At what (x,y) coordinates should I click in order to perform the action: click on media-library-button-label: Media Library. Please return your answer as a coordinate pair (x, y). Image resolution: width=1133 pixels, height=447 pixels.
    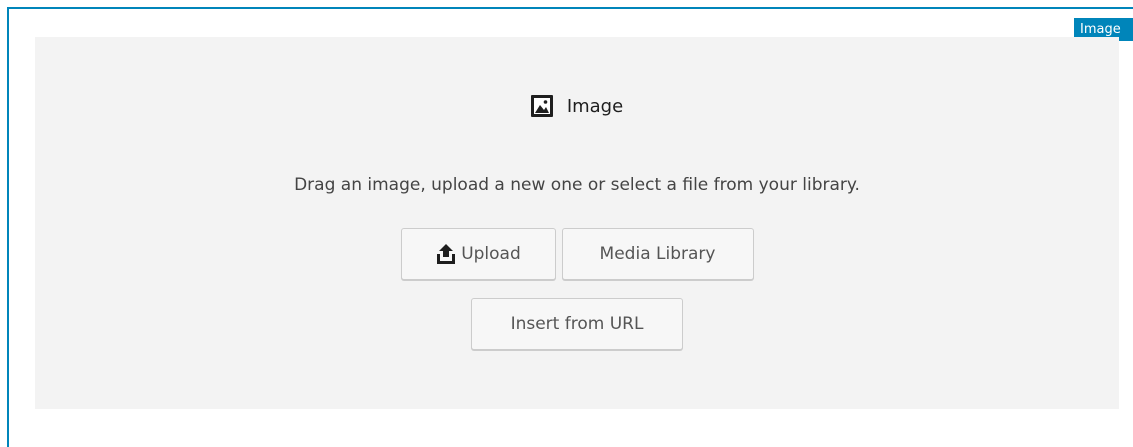
    Looking at the image, I should click on (657, 254).